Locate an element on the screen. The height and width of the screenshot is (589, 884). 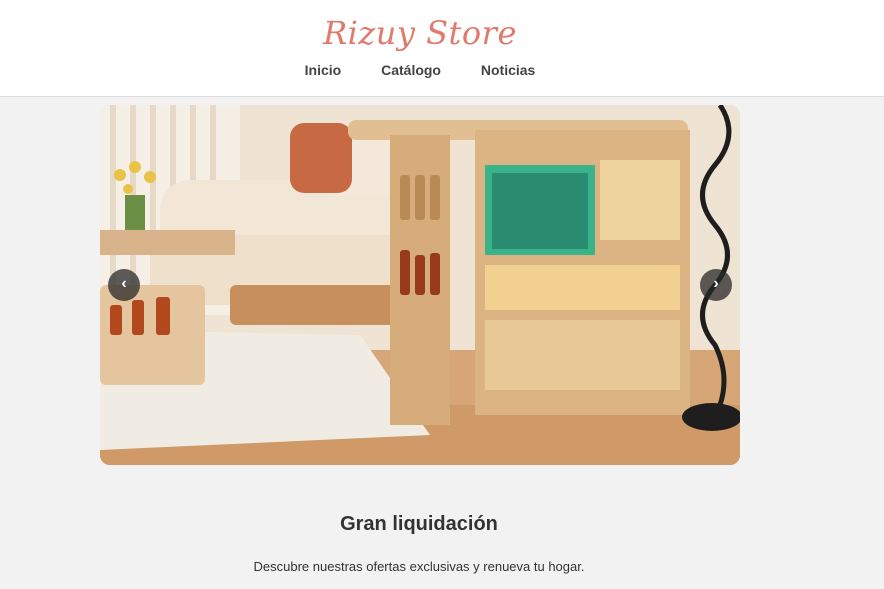
carousel-prev-button: ‹ is located at coordinates (124, 285).